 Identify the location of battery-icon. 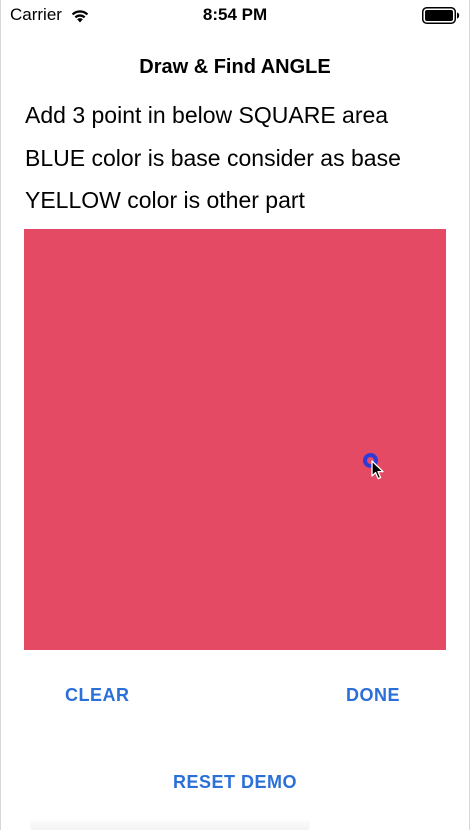
(441, 15).